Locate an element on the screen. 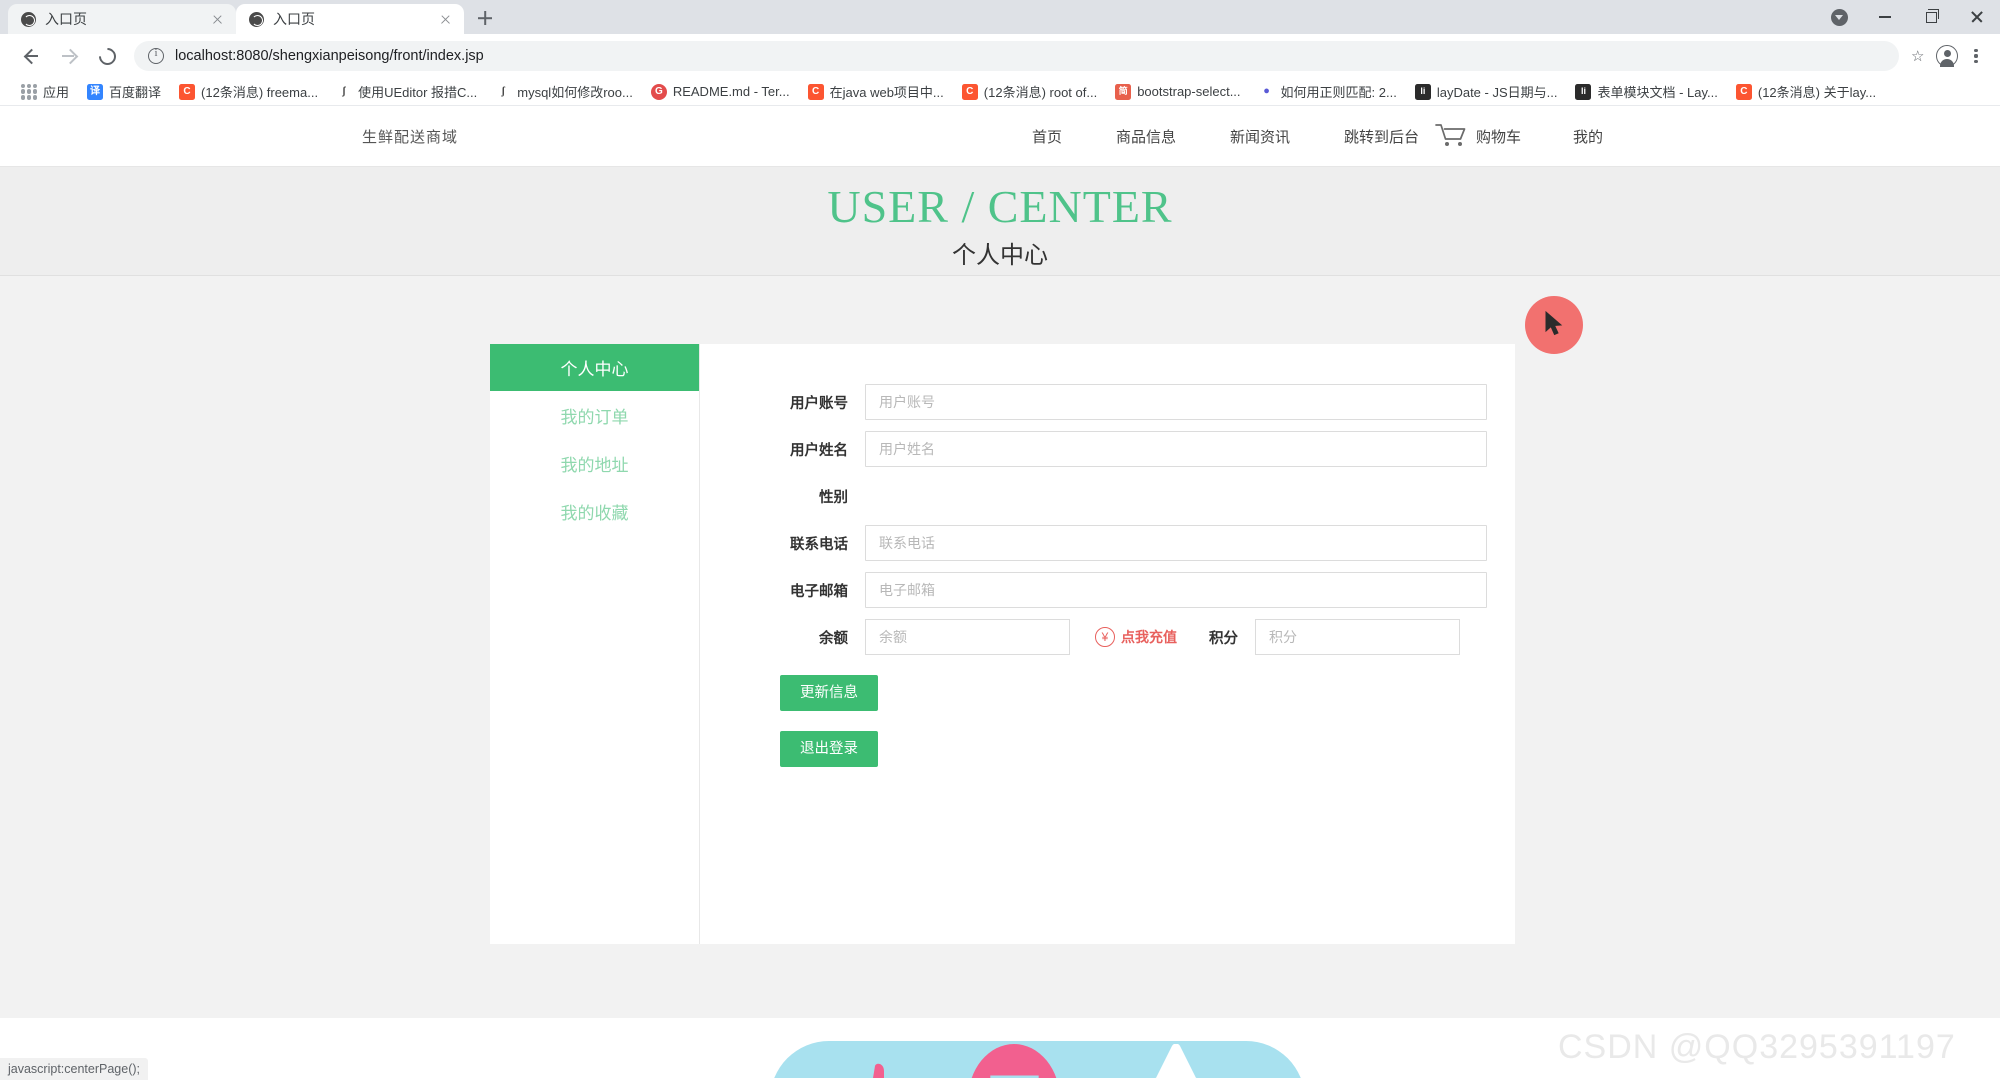 Image resolution: width=2000 pixels, height=1080 pixels. social-action-bar: 不 is located at coordinates (1037, 1059).